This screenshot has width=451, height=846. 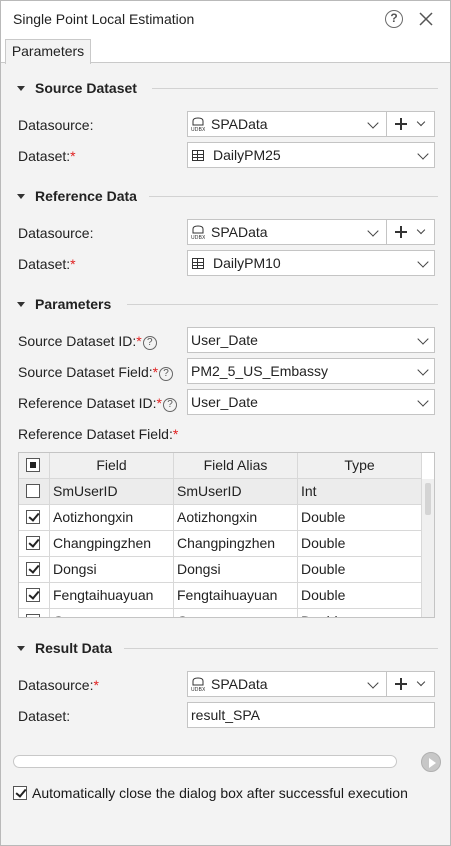 I want to click on result-datasource-value: SPAData, so click(x=239, y=684).